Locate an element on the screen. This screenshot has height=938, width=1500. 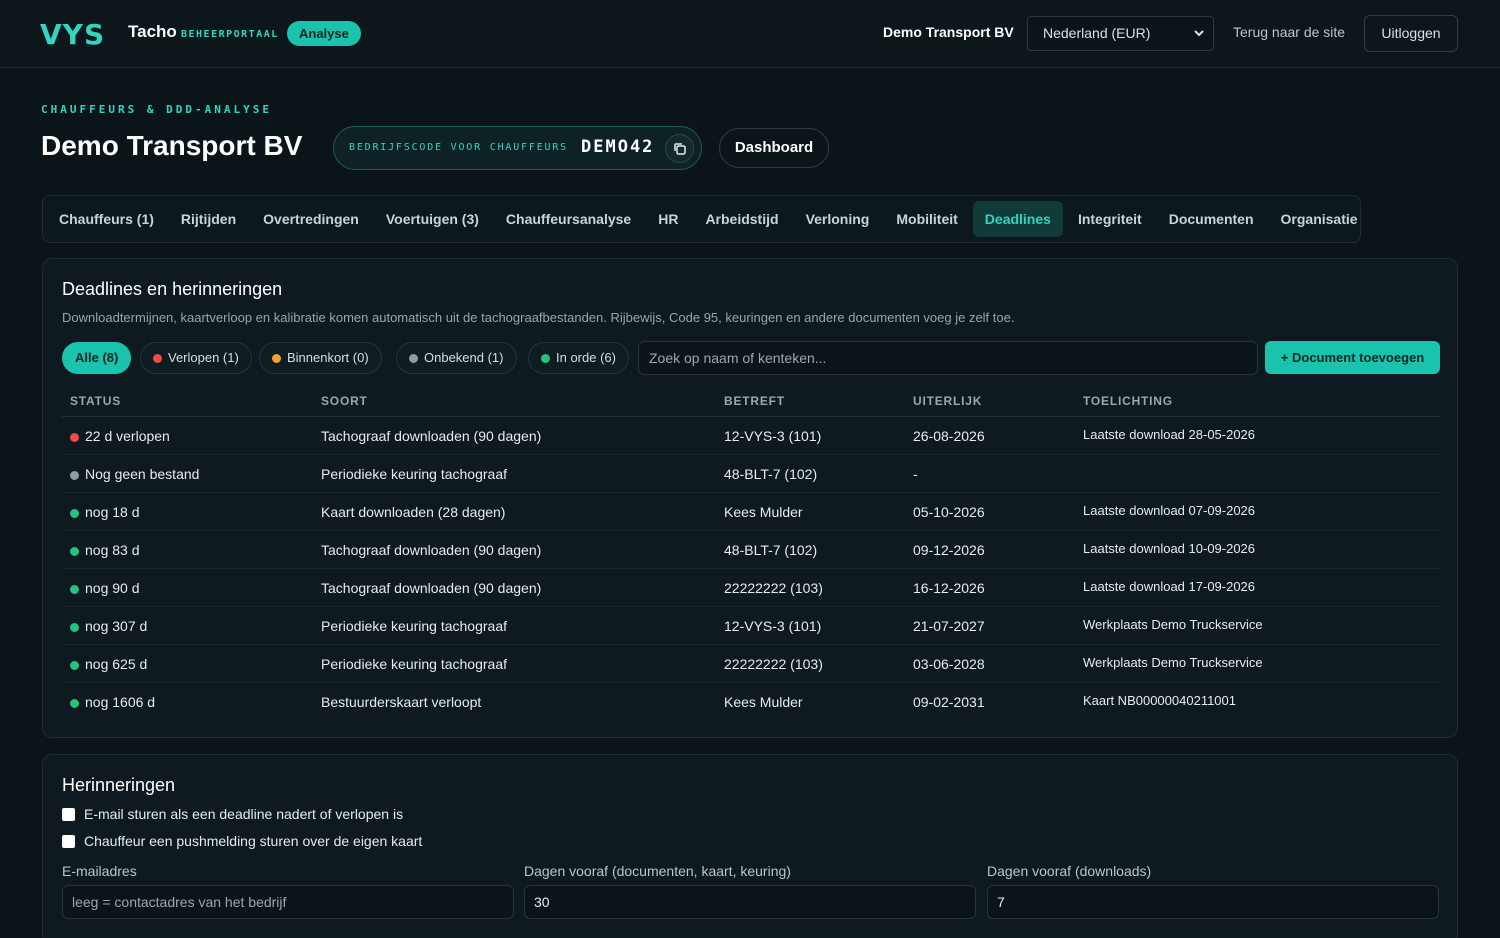
filter-all: Alle (8) is located at coordinates (97, 358).